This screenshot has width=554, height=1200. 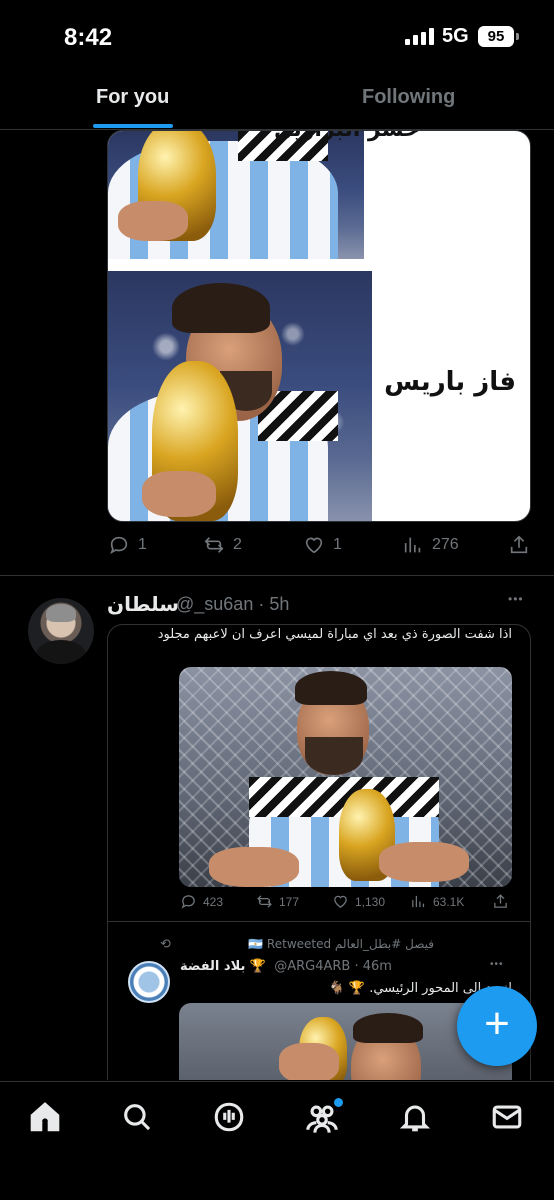 I want to click on tab-for-you: For you, so click(x=132, y=97).